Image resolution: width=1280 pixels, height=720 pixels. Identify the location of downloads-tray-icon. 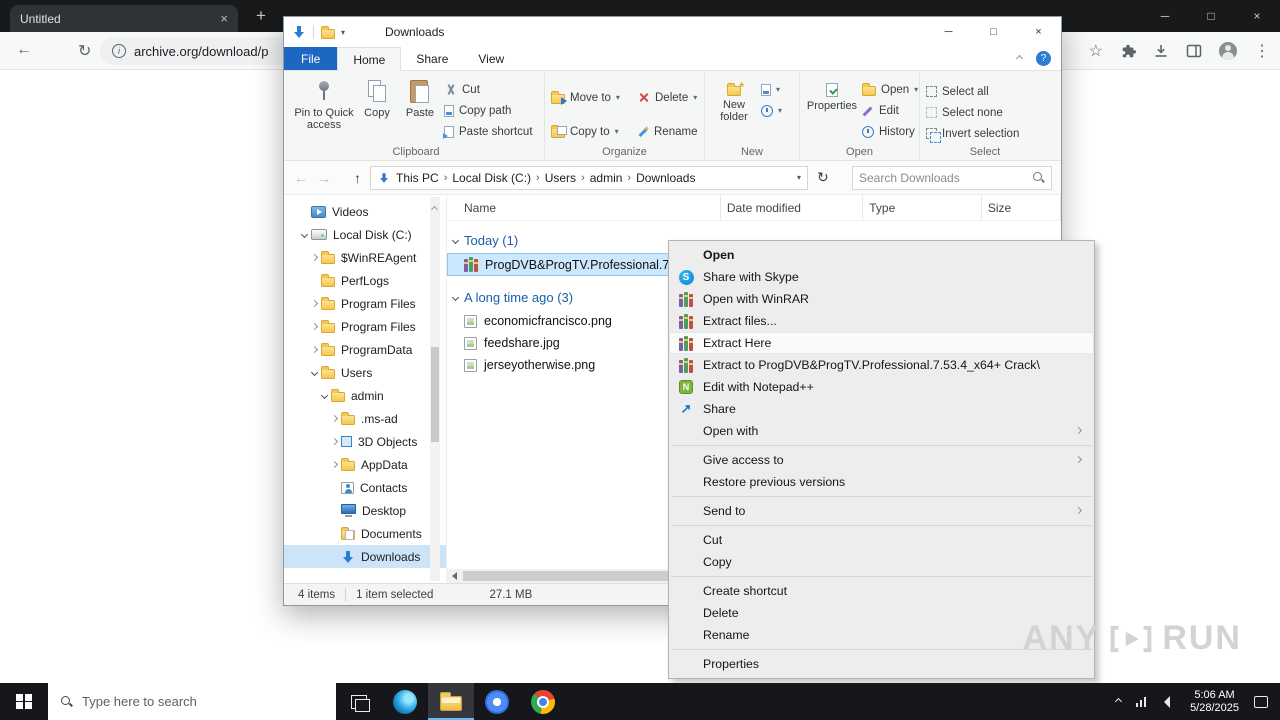
(1161, 51).